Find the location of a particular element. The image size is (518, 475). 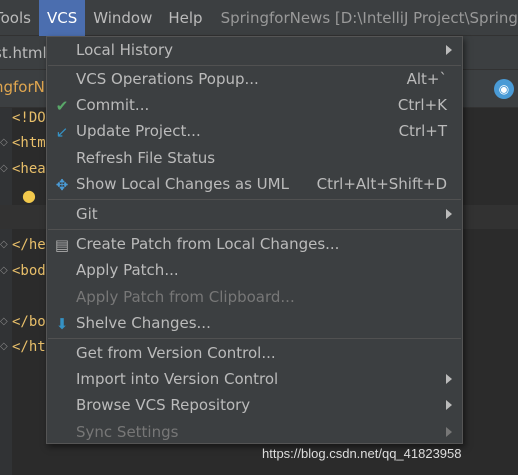

menu-help: Help is located at coordinates (185, 18).